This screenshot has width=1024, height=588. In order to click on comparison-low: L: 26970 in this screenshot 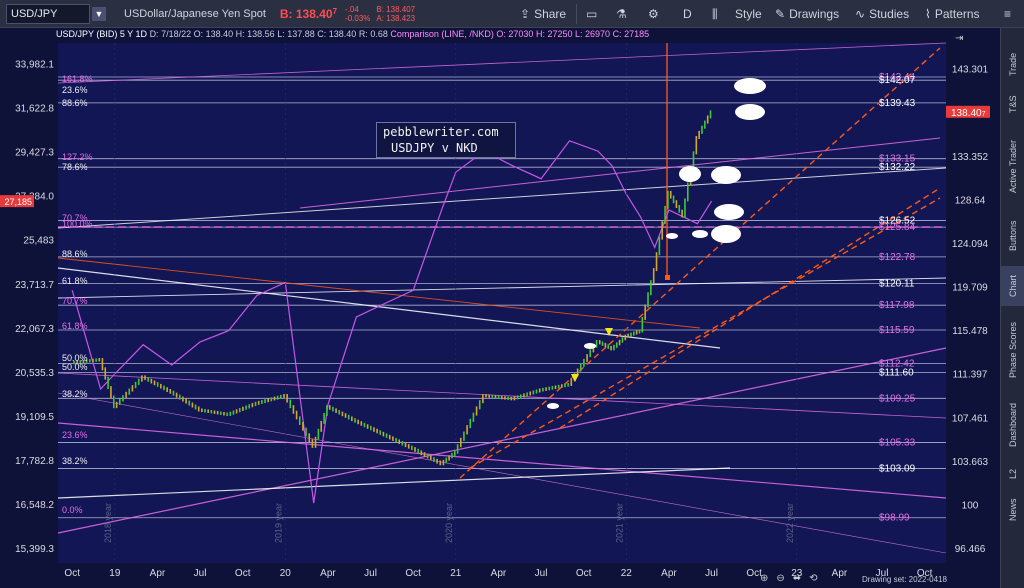, I will do `click(593, 34)`.